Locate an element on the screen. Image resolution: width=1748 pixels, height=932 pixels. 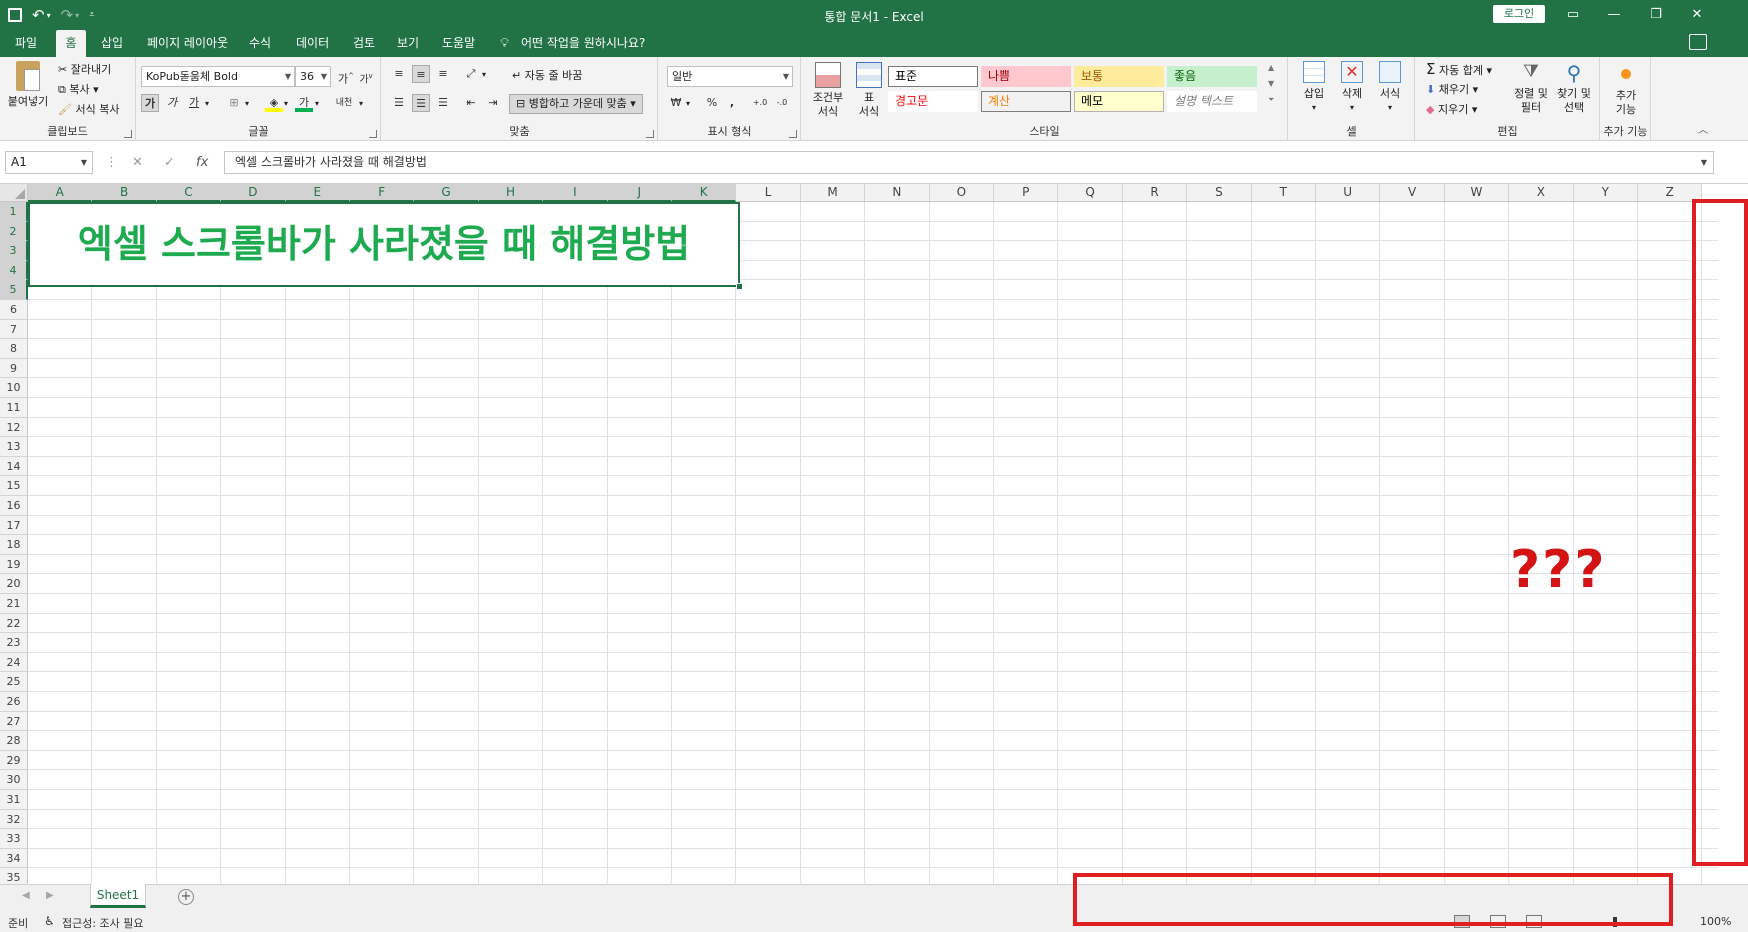
column-header: L is located at coordinates (768, 193).